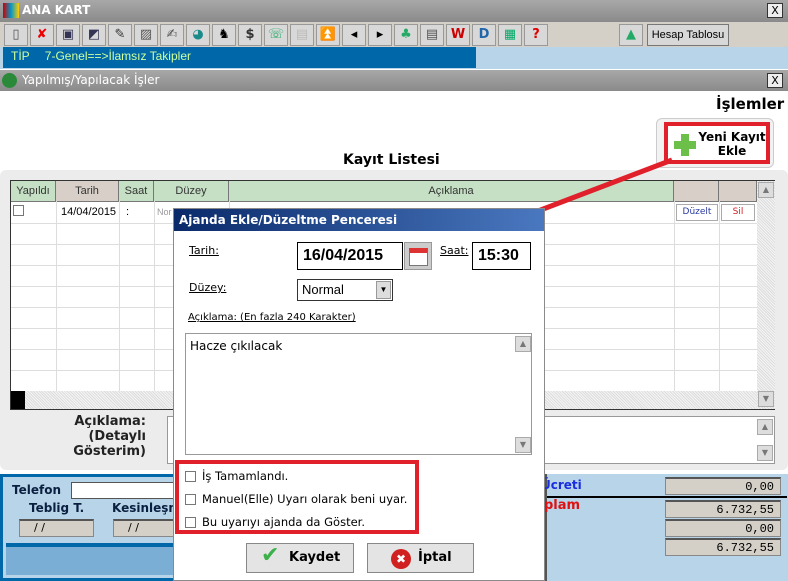 The height and width of the screenshot is (581, 788). Describe the element at coordinates (315, 557) in the screenshot. I see `save-label: Kaydet` at that location.